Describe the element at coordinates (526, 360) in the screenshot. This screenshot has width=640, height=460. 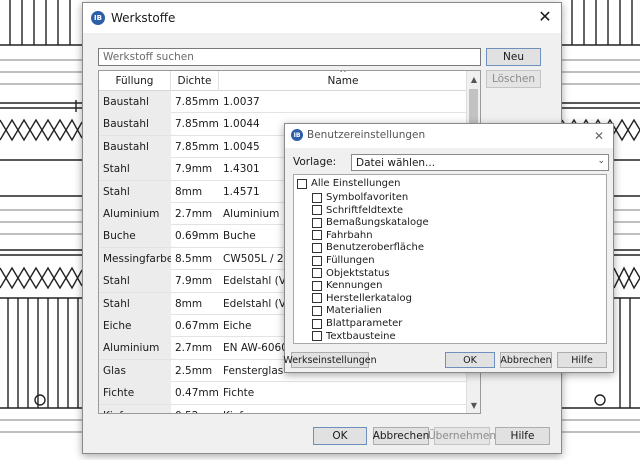
I see `settings-cancel-button: Abbrechen` at that location.